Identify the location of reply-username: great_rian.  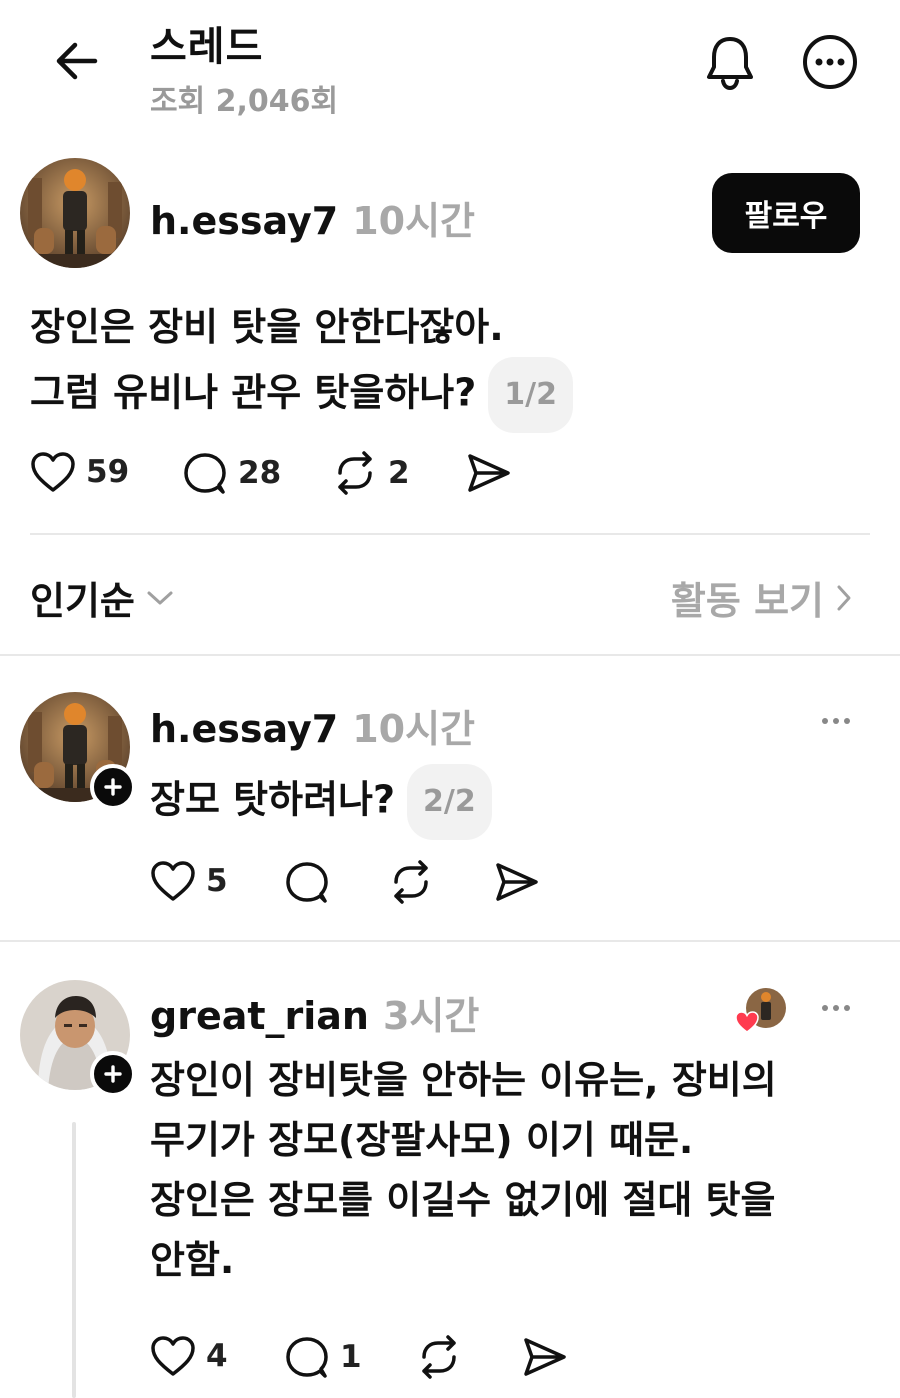
(259, 1016).